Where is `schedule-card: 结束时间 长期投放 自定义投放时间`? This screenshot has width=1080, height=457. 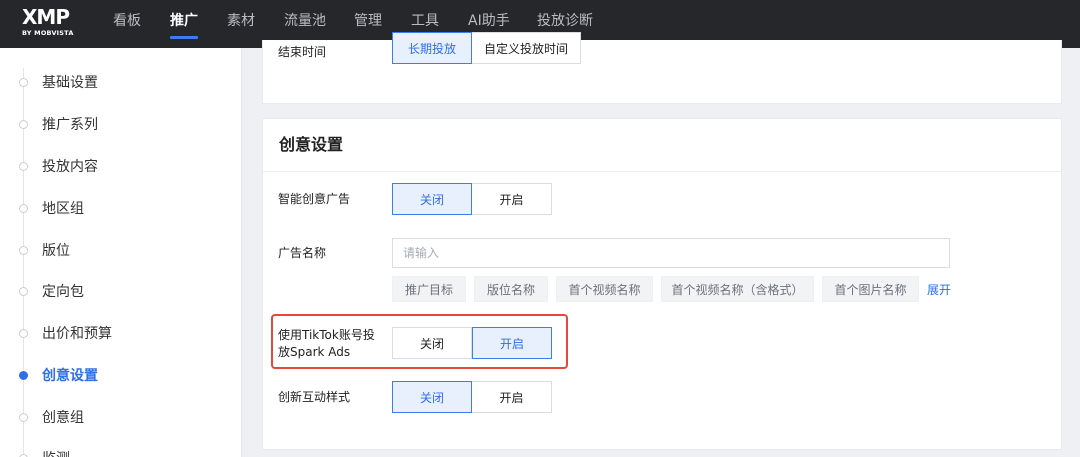
schedule-card: 结束时间 长期投放 自定义投放时间 is located at coordinates (662, 68).